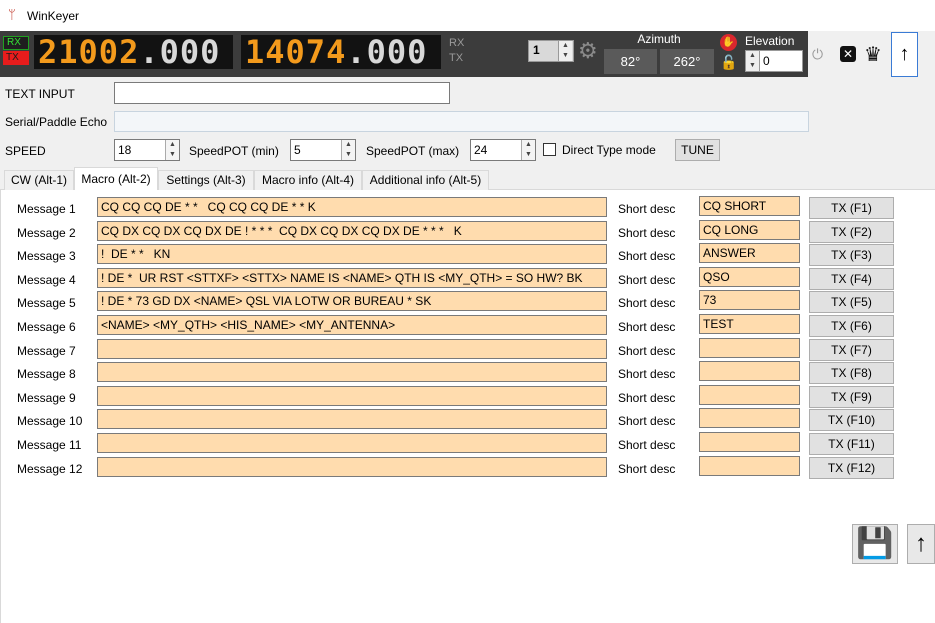 The width and height of the screenshot is (935, 623). Describe the element at coordinates (352, 254) in the screenshot. I see `message-text-field: ! DE * * KN` at that location.